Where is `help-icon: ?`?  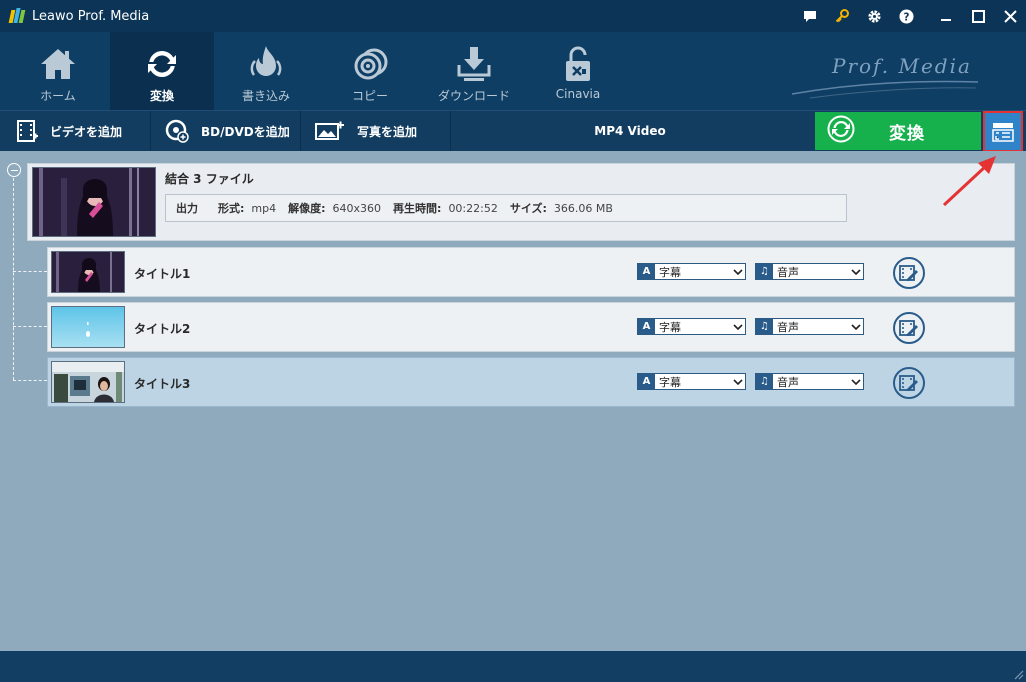 help-icon: ? is located at coordinates (906, 16).